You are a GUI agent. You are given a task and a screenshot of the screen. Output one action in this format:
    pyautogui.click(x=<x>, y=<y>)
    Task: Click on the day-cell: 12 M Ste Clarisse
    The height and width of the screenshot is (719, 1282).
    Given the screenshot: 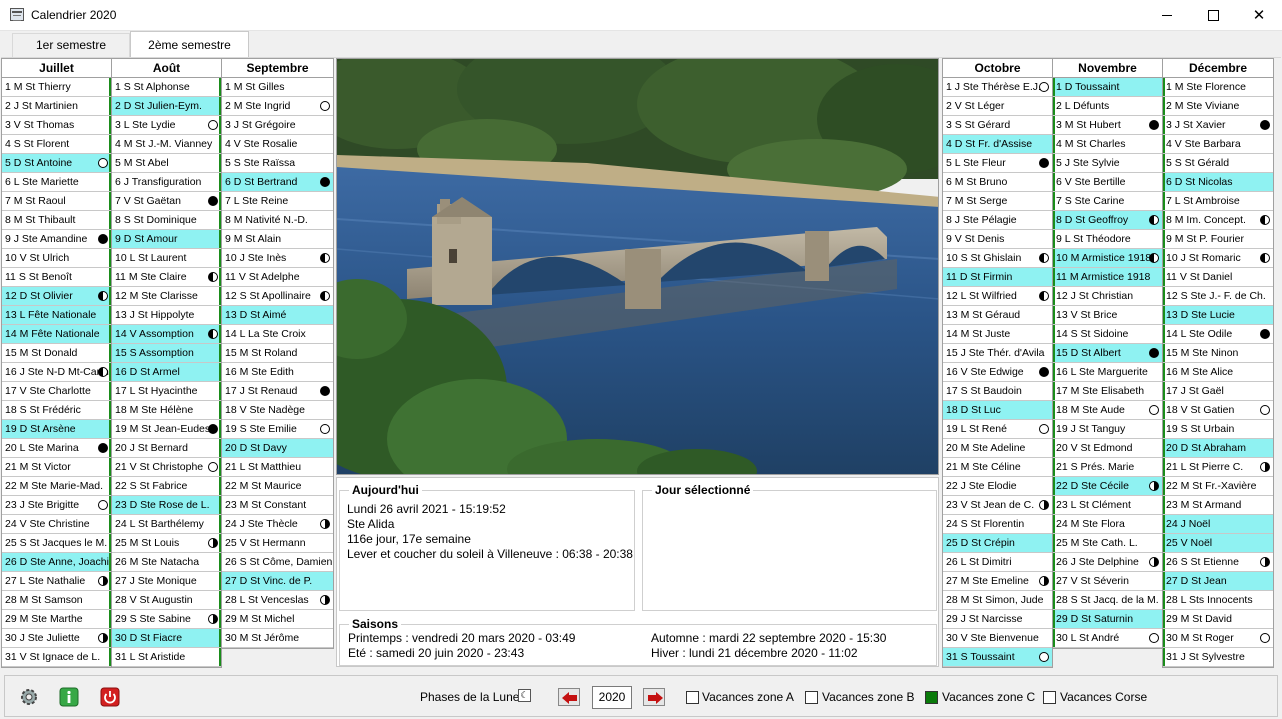 What is the action you would take?
    pyautogui.click(x=166, y=296)
    